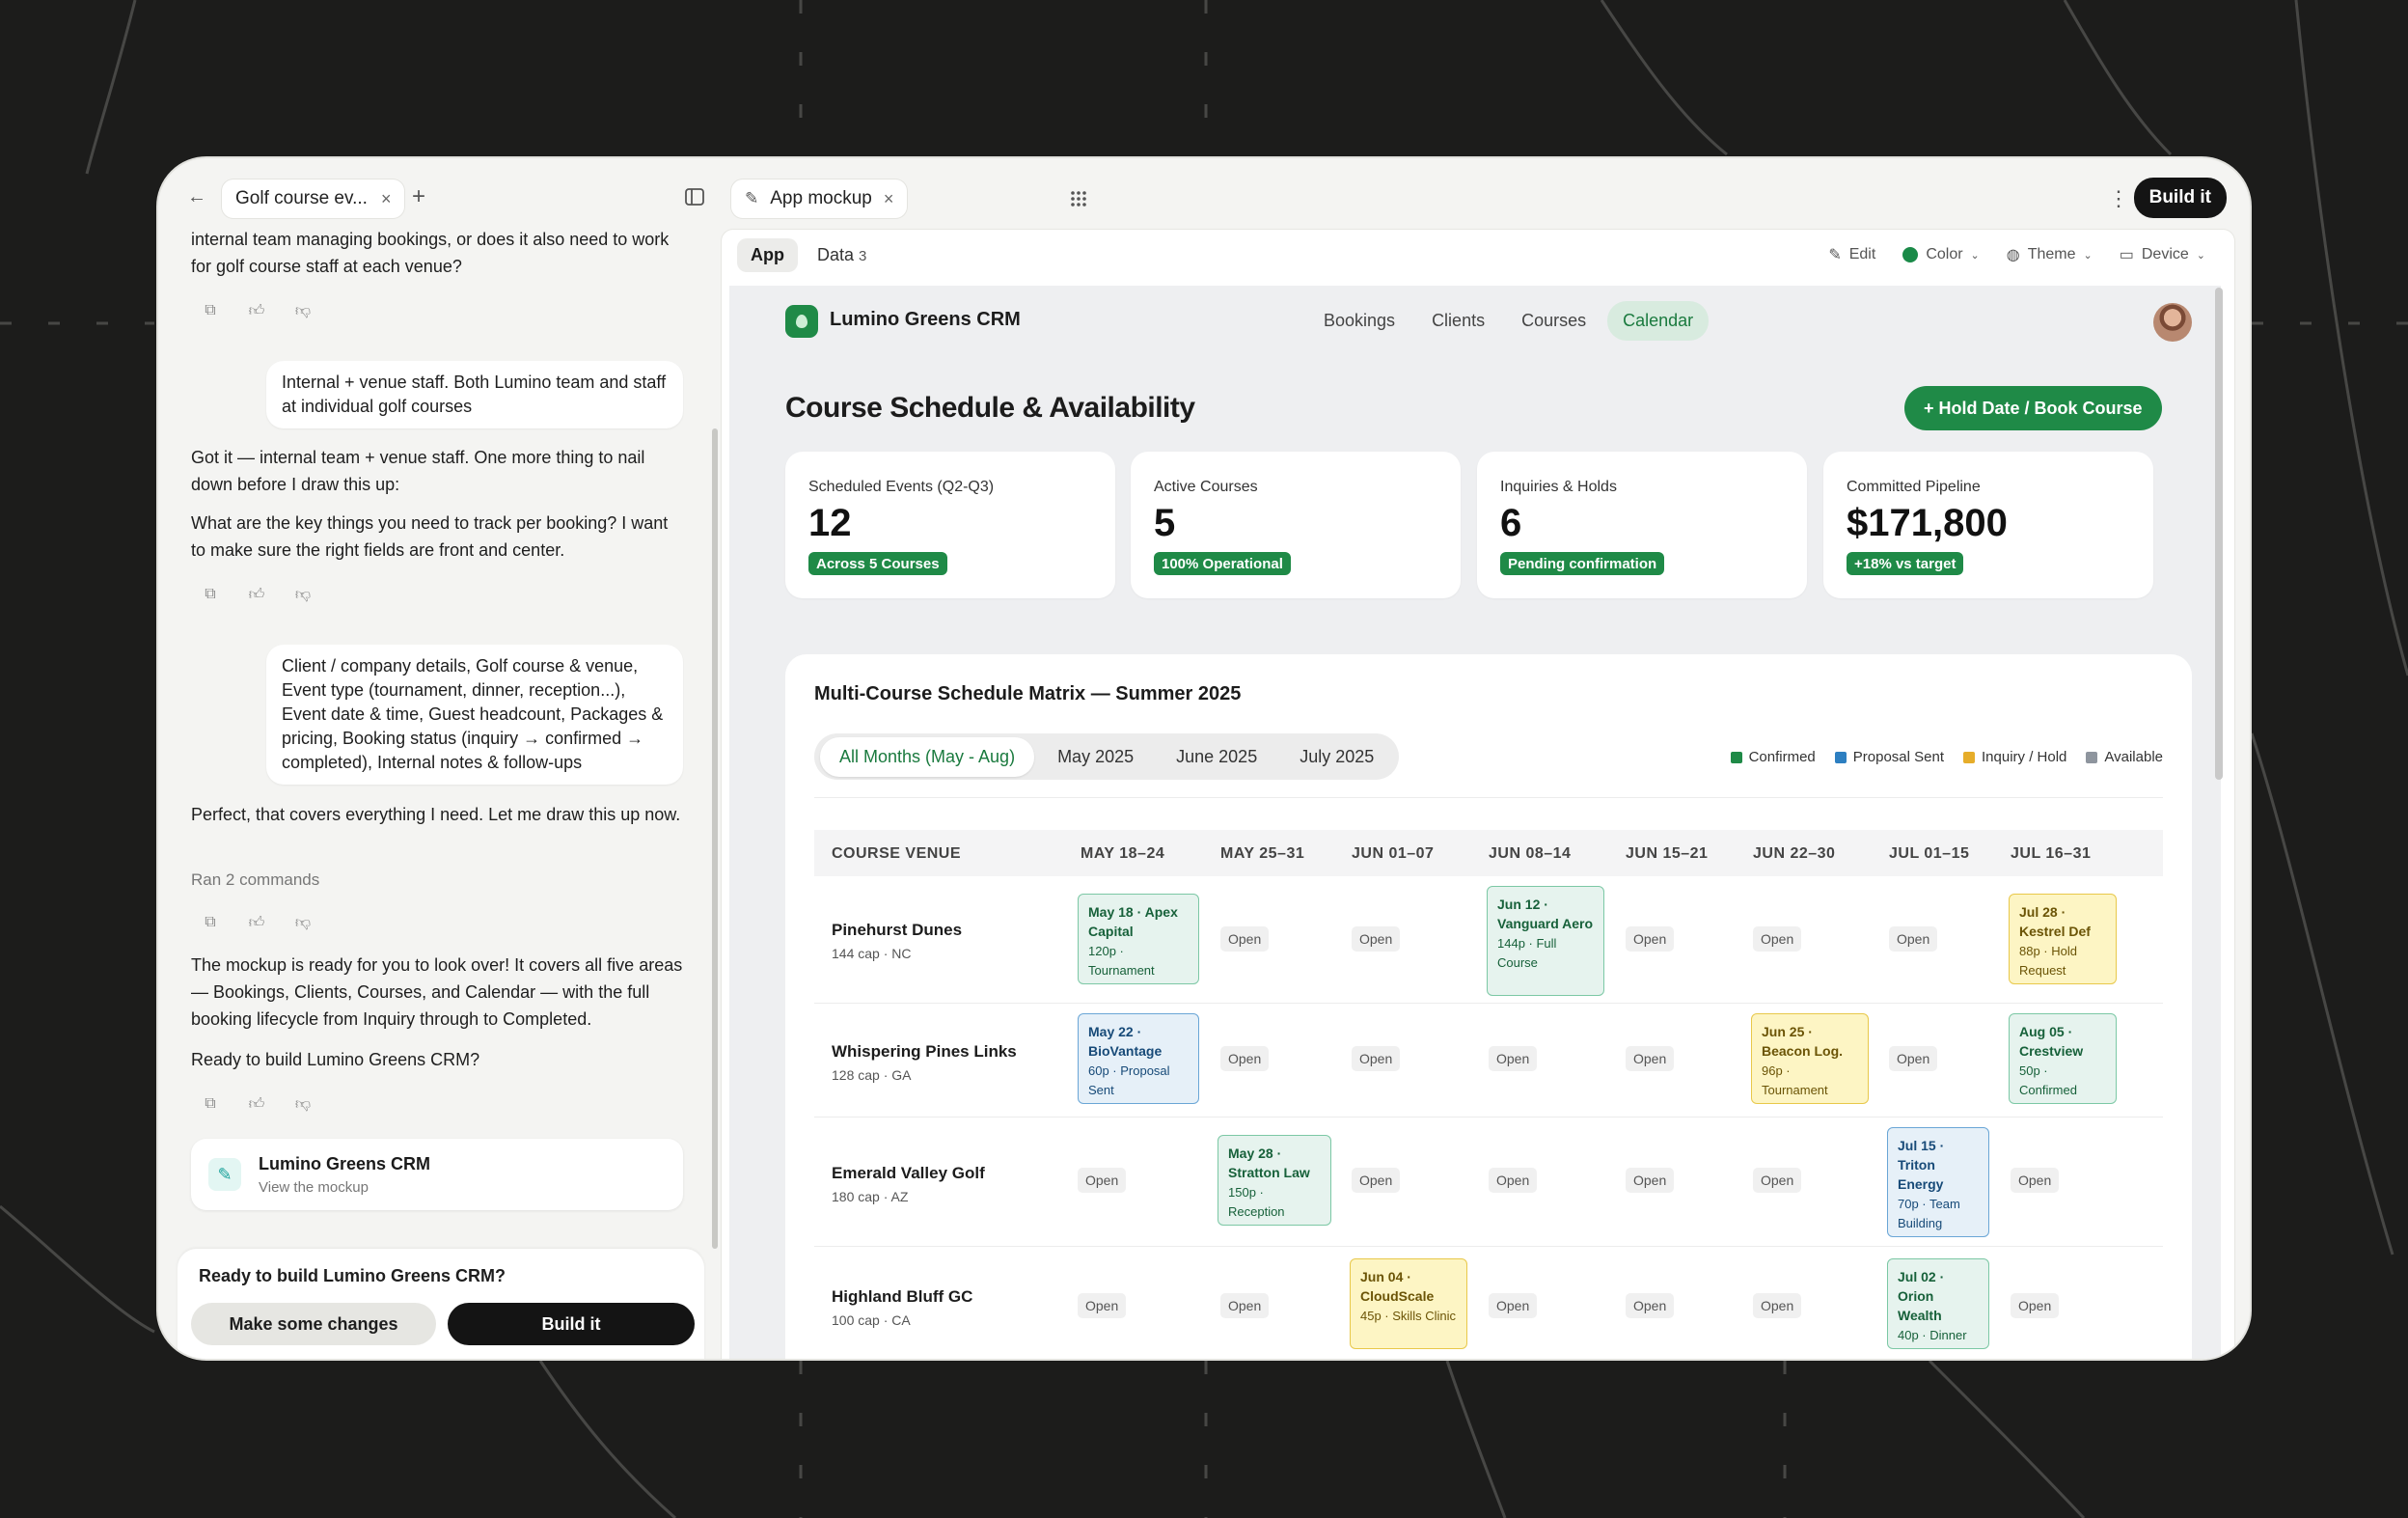 Image resolution: width=2408 pixels, height=1518 pixels. What do you see at coordinates (1393, 853) in the screenshot?
I see `column-header: JUN 01–07` at bounding box center [1393, 853].